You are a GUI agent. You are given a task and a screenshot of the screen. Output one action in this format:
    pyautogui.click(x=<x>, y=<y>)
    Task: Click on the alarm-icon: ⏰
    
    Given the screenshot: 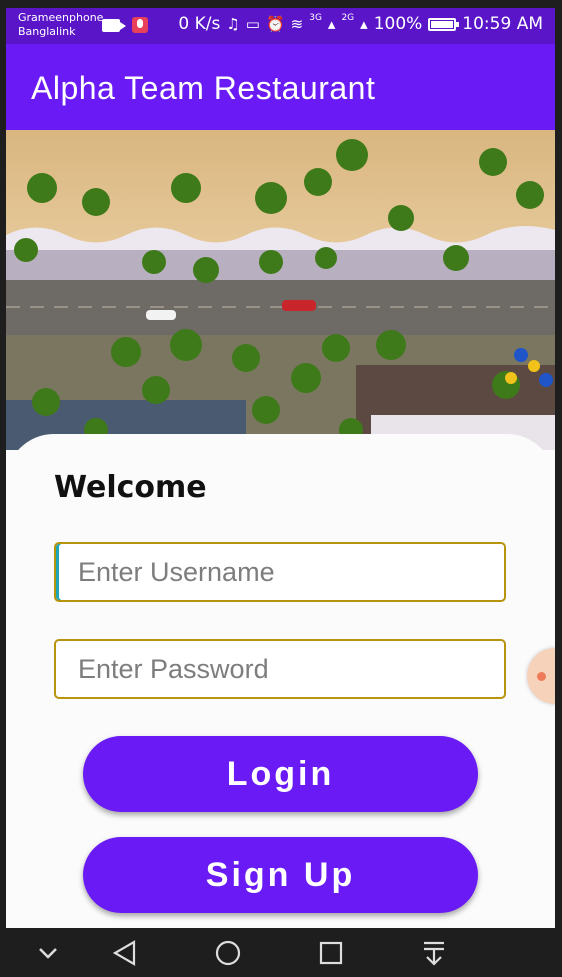 What is the action you would take?
    pyautogui.click(x=275, y=24)
    